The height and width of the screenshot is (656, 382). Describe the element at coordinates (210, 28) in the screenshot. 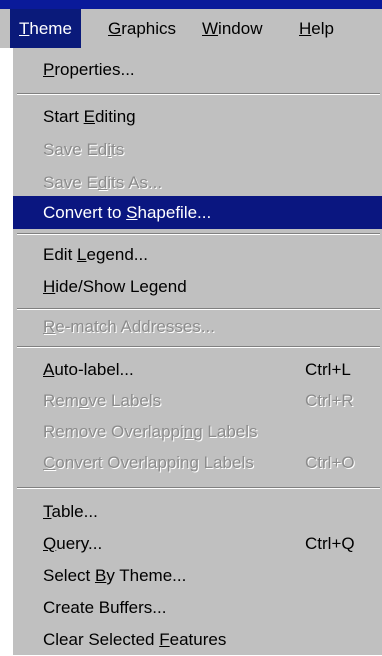

I see `menu-accelerator: W` at that location.